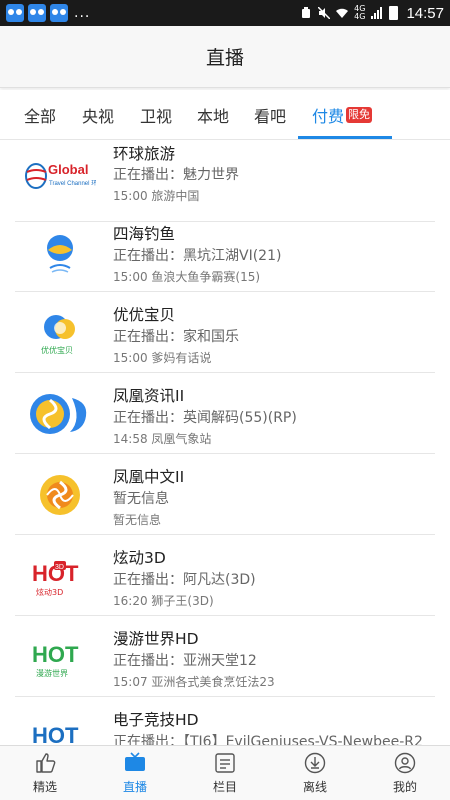  I want to click on next-program: 暂无信息, so click(137, 520).